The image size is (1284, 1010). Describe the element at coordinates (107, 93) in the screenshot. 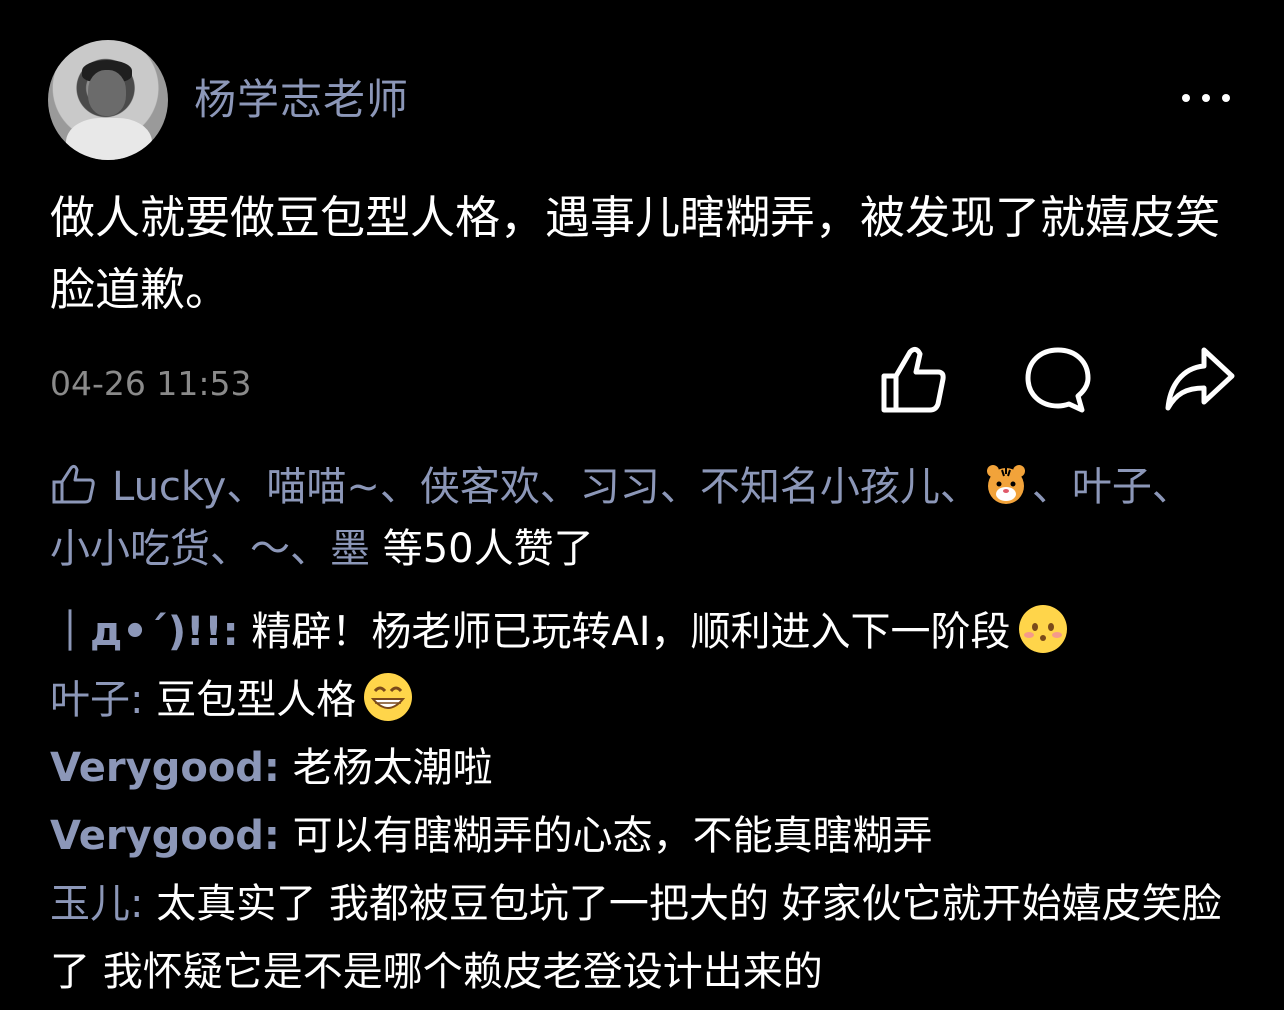

I see `avatar-face` at that location.